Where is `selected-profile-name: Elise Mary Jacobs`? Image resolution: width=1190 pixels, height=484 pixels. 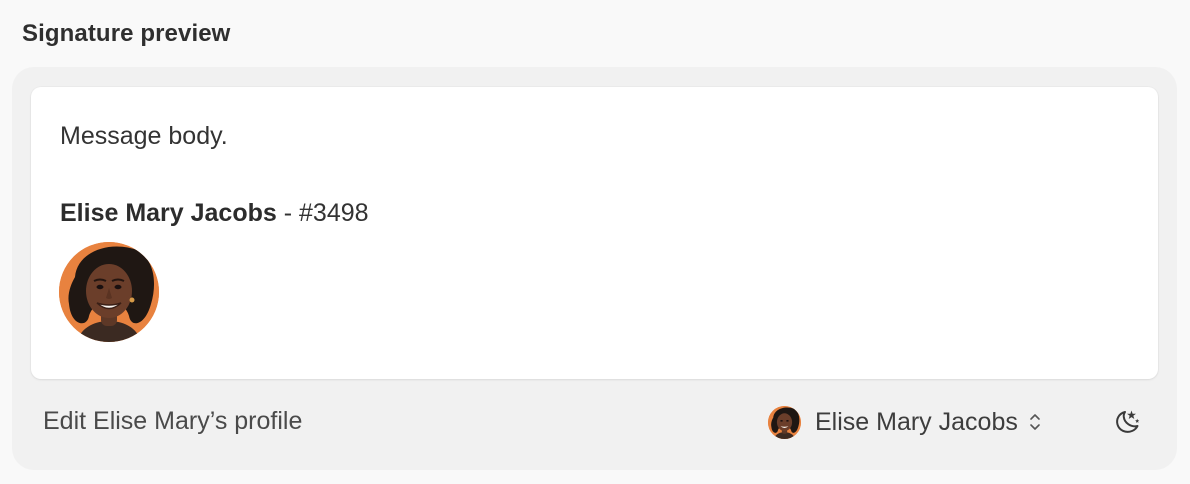 selected-profile-name: Elise Mary Jacobs is located at coordinates (916, 421).